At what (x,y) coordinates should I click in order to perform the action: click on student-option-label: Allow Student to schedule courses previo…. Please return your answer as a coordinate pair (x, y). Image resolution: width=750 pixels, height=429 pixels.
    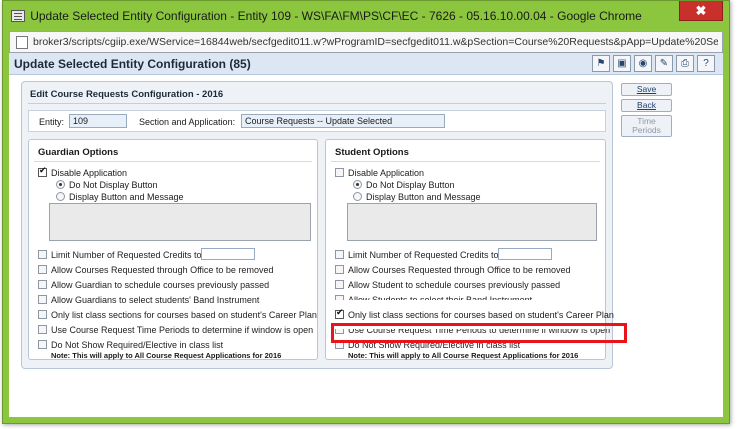
    Looking at the image, I should click on (454, 284).